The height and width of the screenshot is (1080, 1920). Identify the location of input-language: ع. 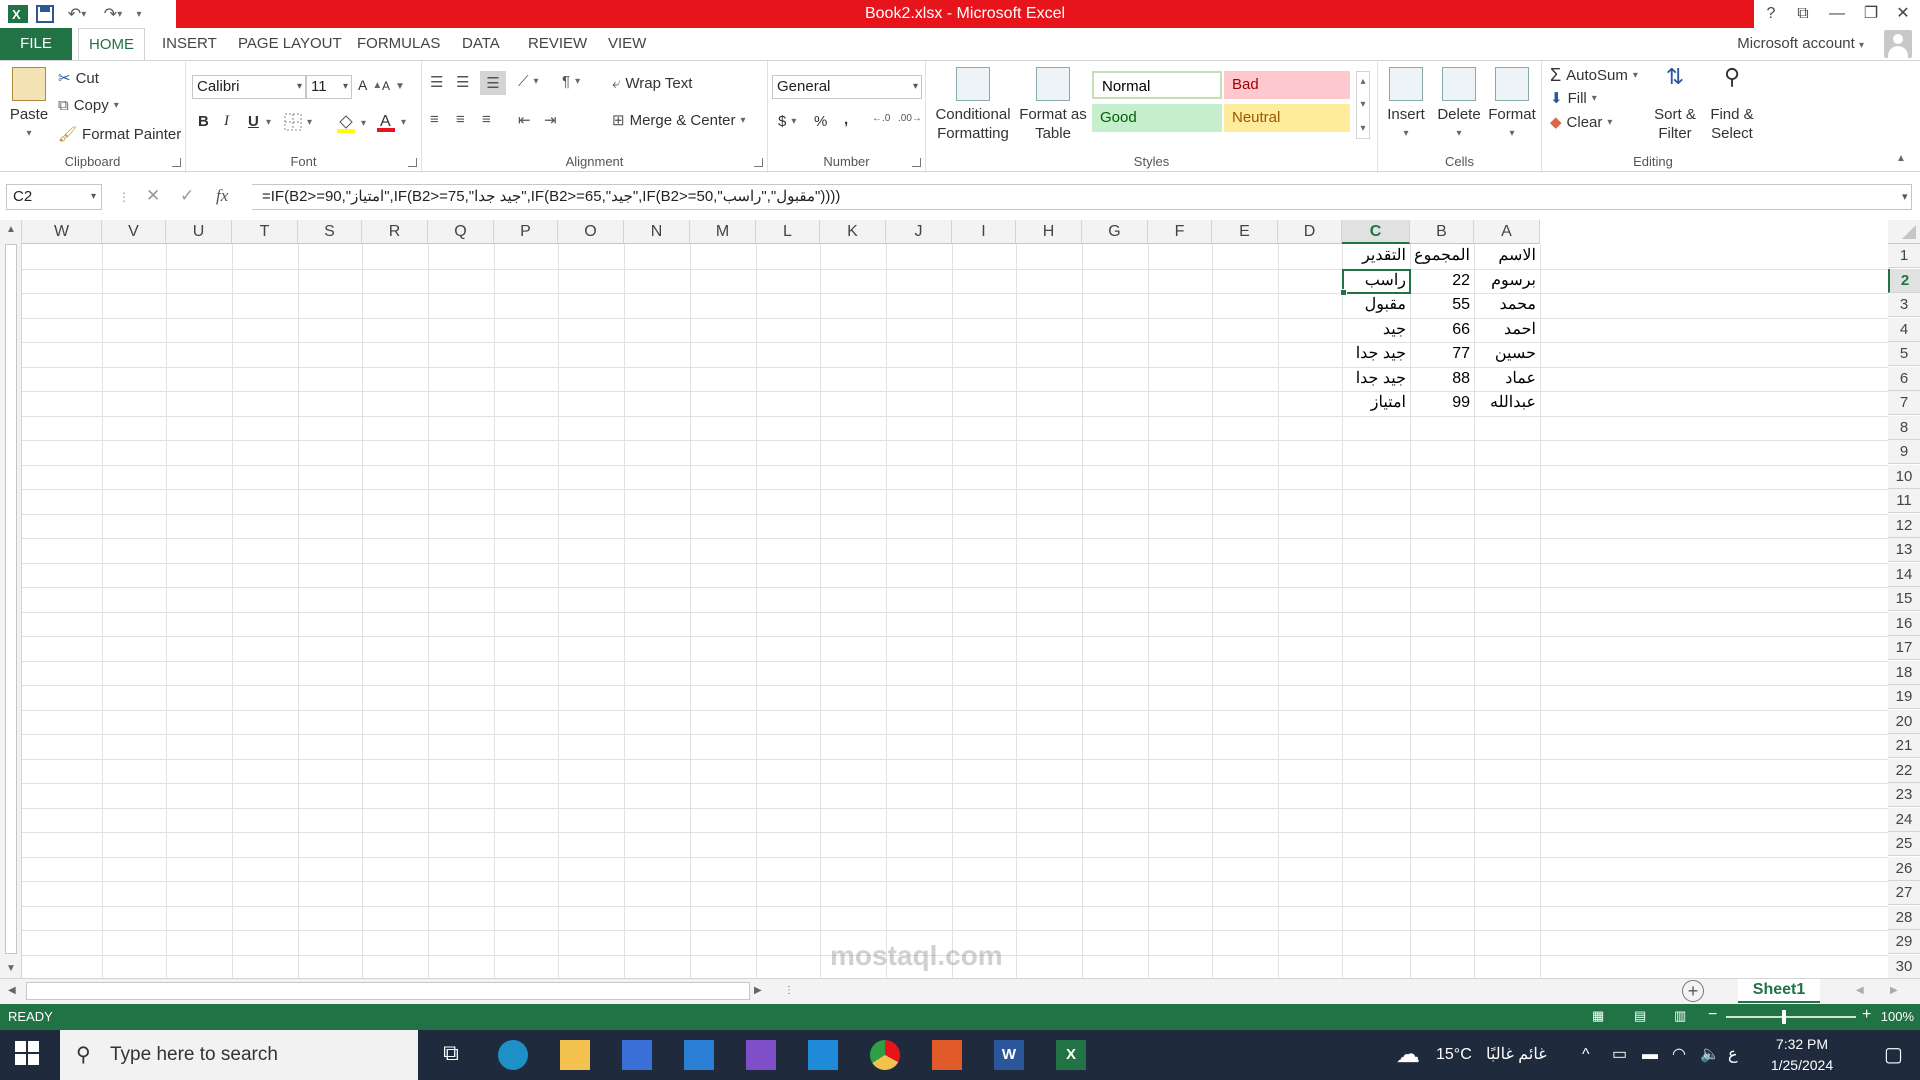
(1733, 1055).